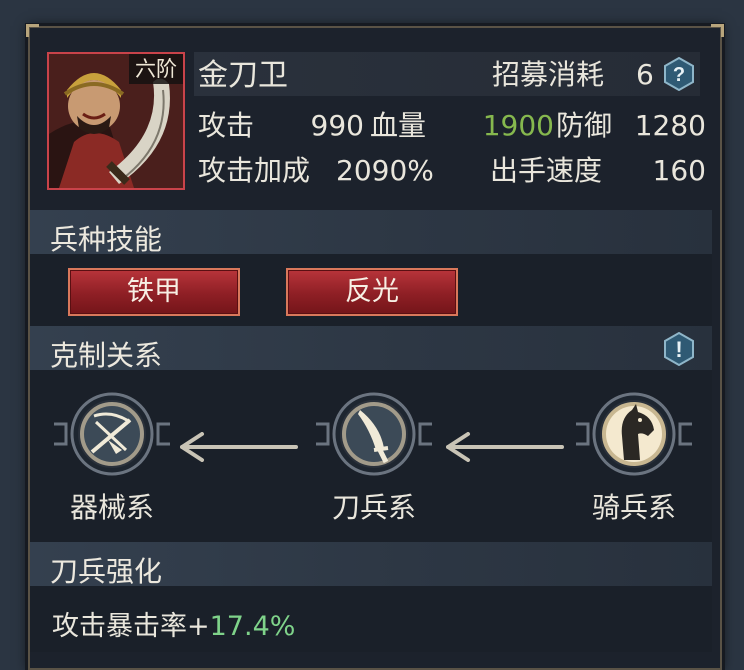  What do you see at coordinates (584, 125) in the screenshot?
I see `defense-label: 防御` at bounding box center [584, 125].